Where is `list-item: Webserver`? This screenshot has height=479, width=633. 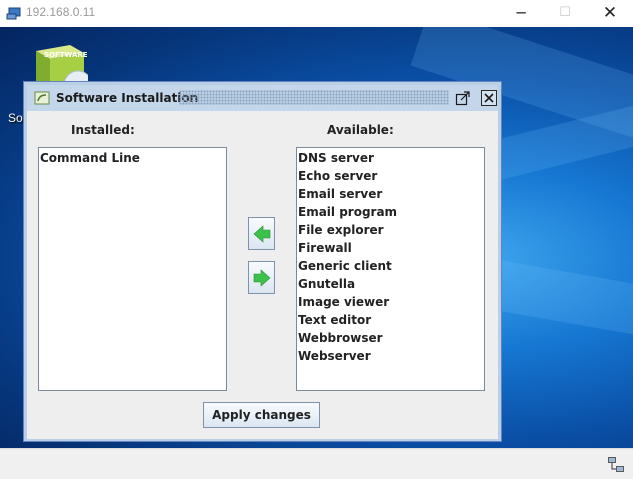 list-item: Webserver is located at coordinates (390, 356).